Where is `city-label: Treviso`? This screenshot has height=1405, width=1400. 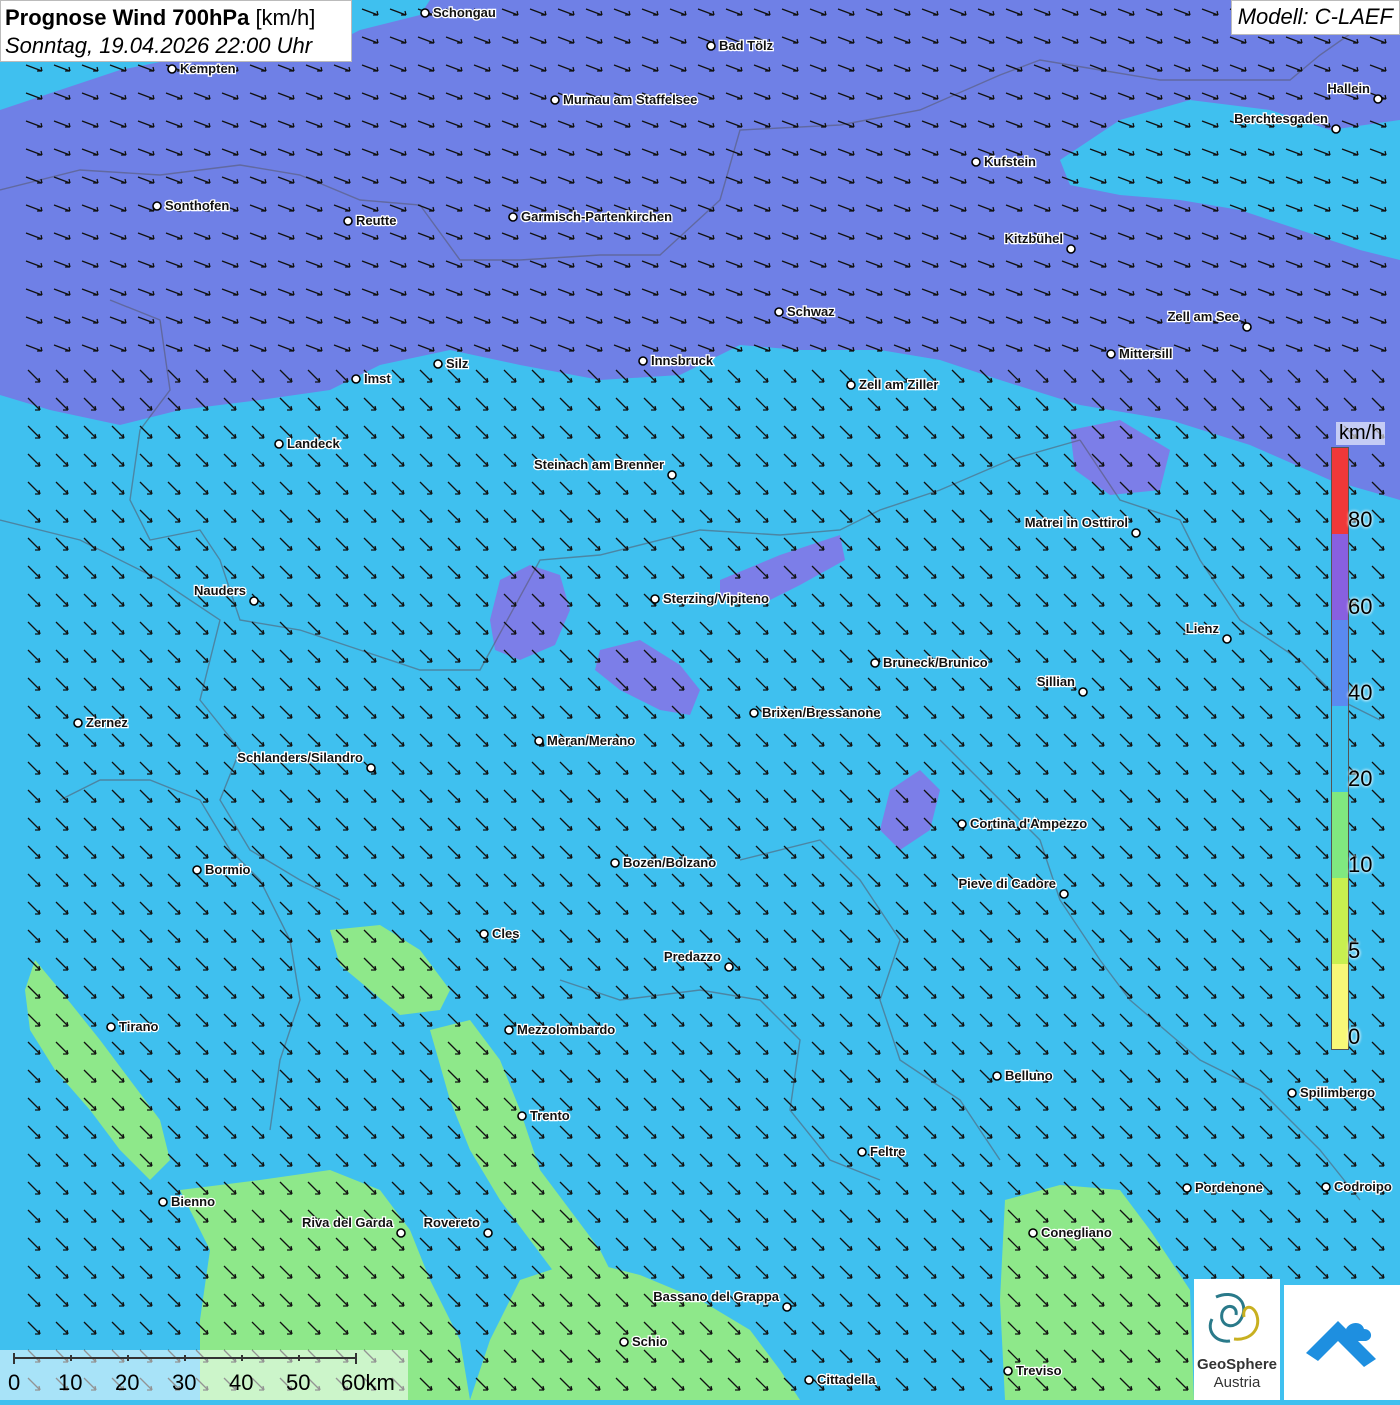
city-label: Treviso is located at coordinates (1039, 1370).